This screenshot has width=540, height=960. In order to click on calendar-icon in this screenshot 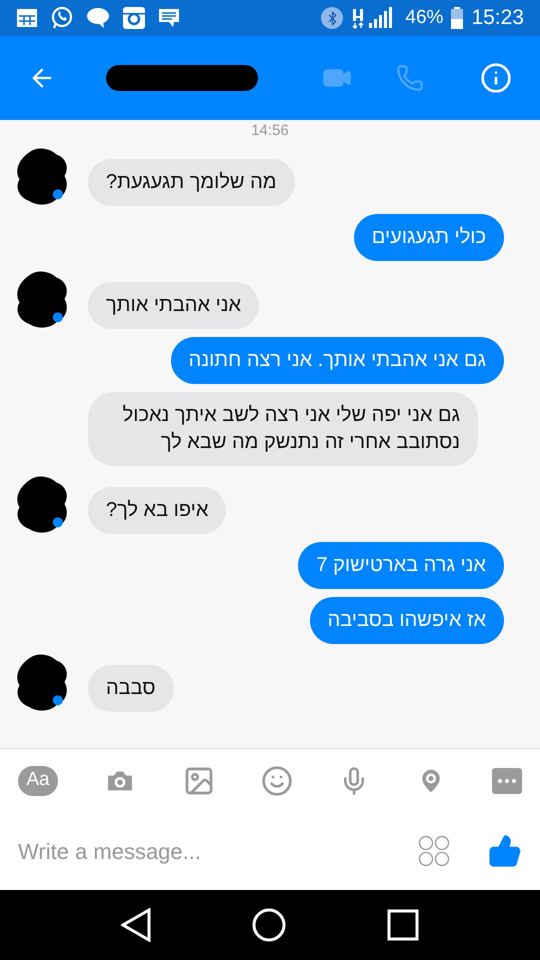, I will do `click(27, 18)`.